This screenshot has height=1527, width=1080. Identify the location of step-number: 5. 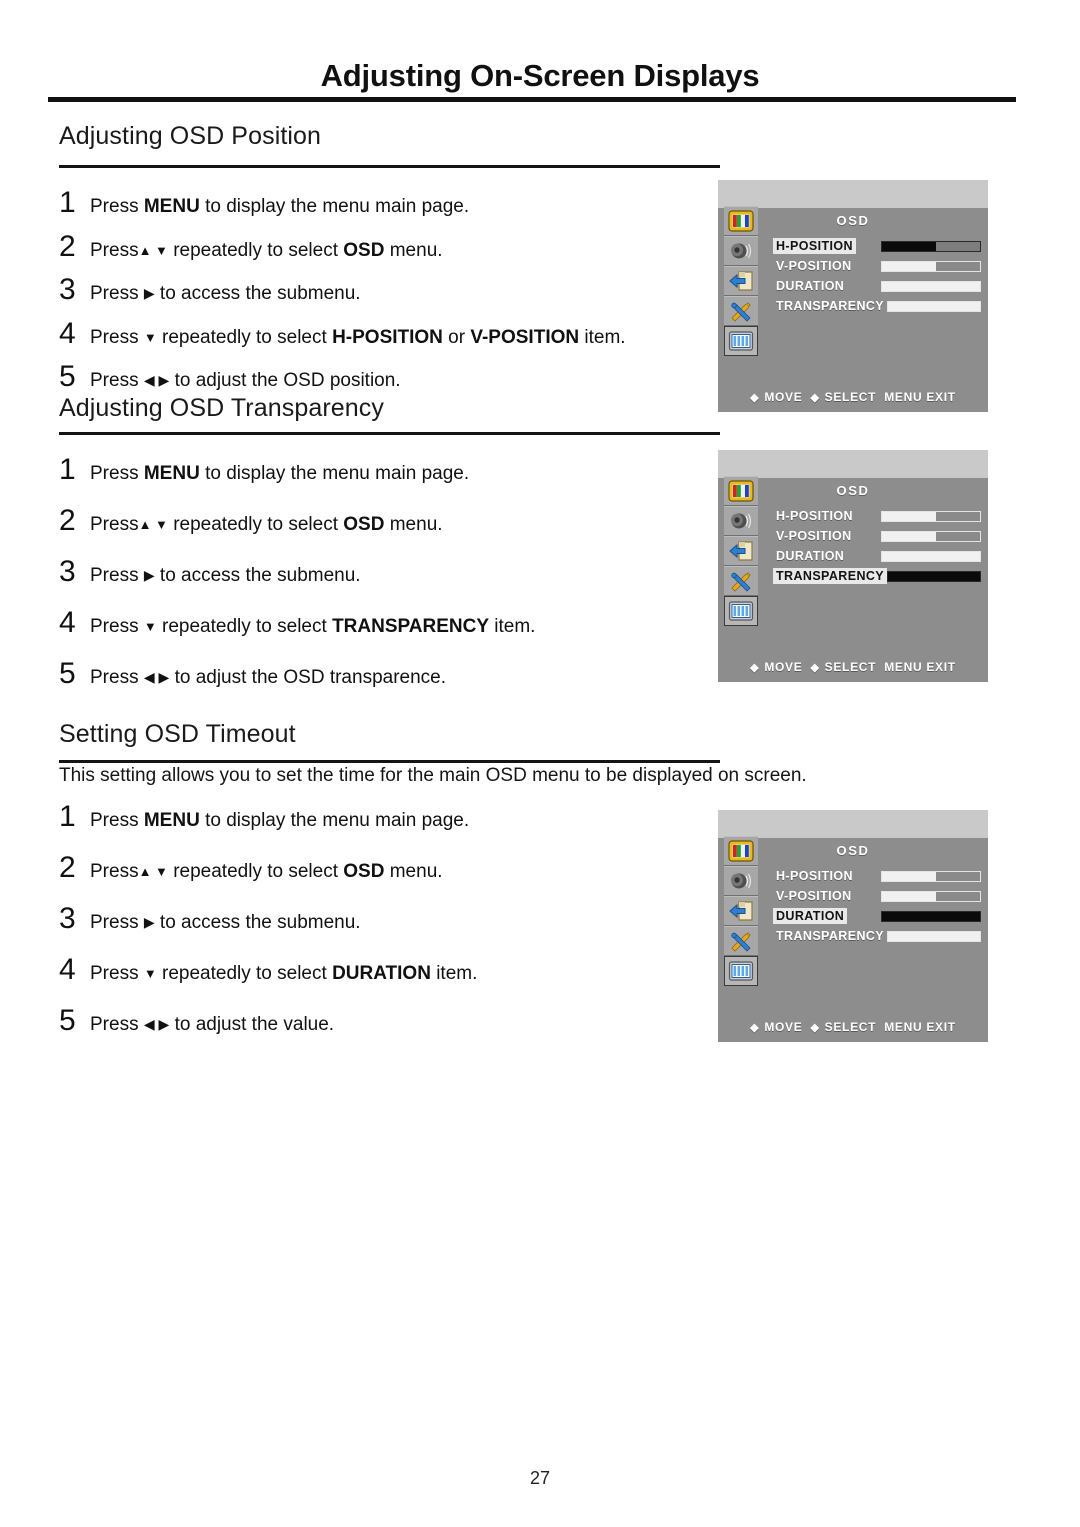
(67, 673).